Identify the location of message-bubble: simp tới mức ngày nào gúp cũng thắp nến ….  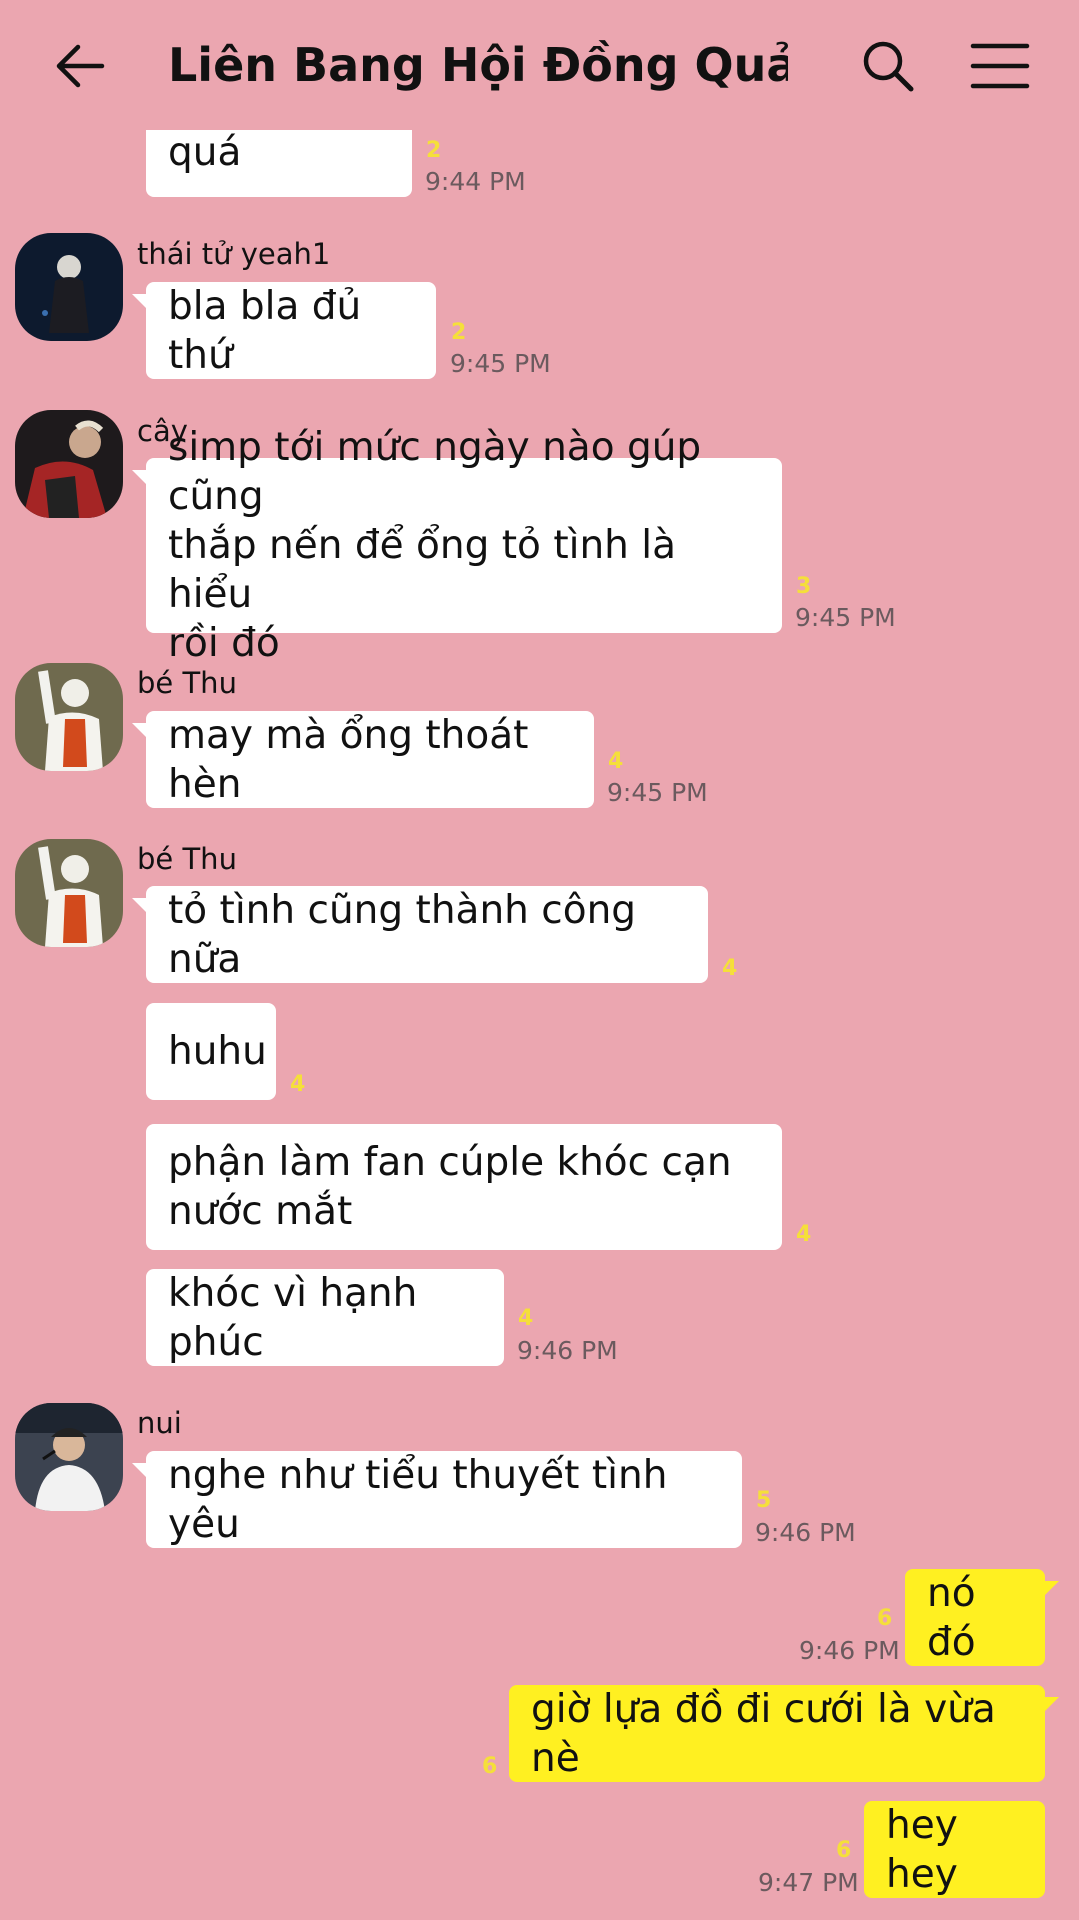
(457, 545).